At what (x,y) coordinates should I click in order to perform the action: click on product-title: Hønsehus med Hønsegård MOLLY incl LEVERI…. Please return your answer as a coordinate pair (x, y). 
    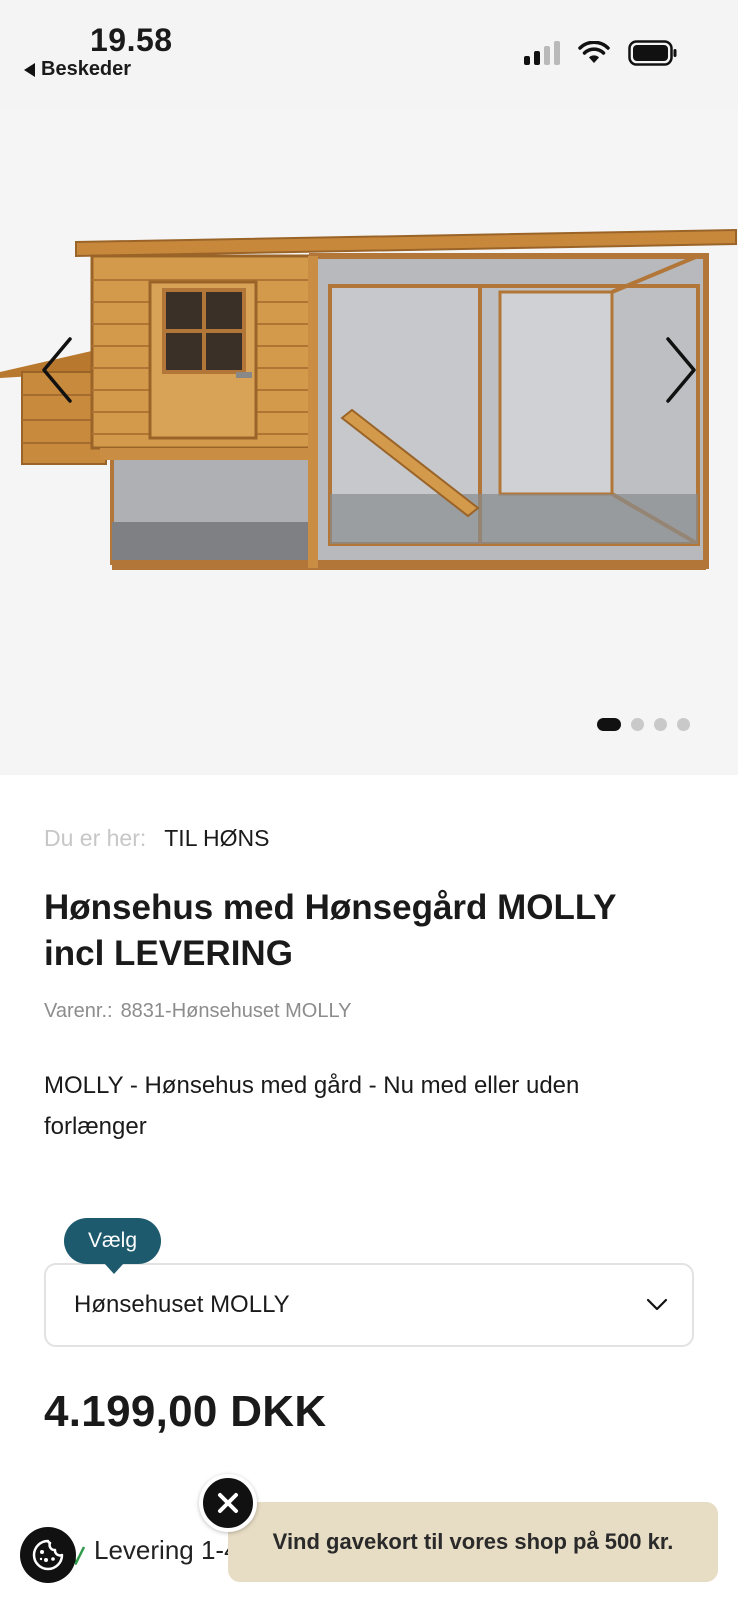
    Looking at the image, I should click on (330, 930).